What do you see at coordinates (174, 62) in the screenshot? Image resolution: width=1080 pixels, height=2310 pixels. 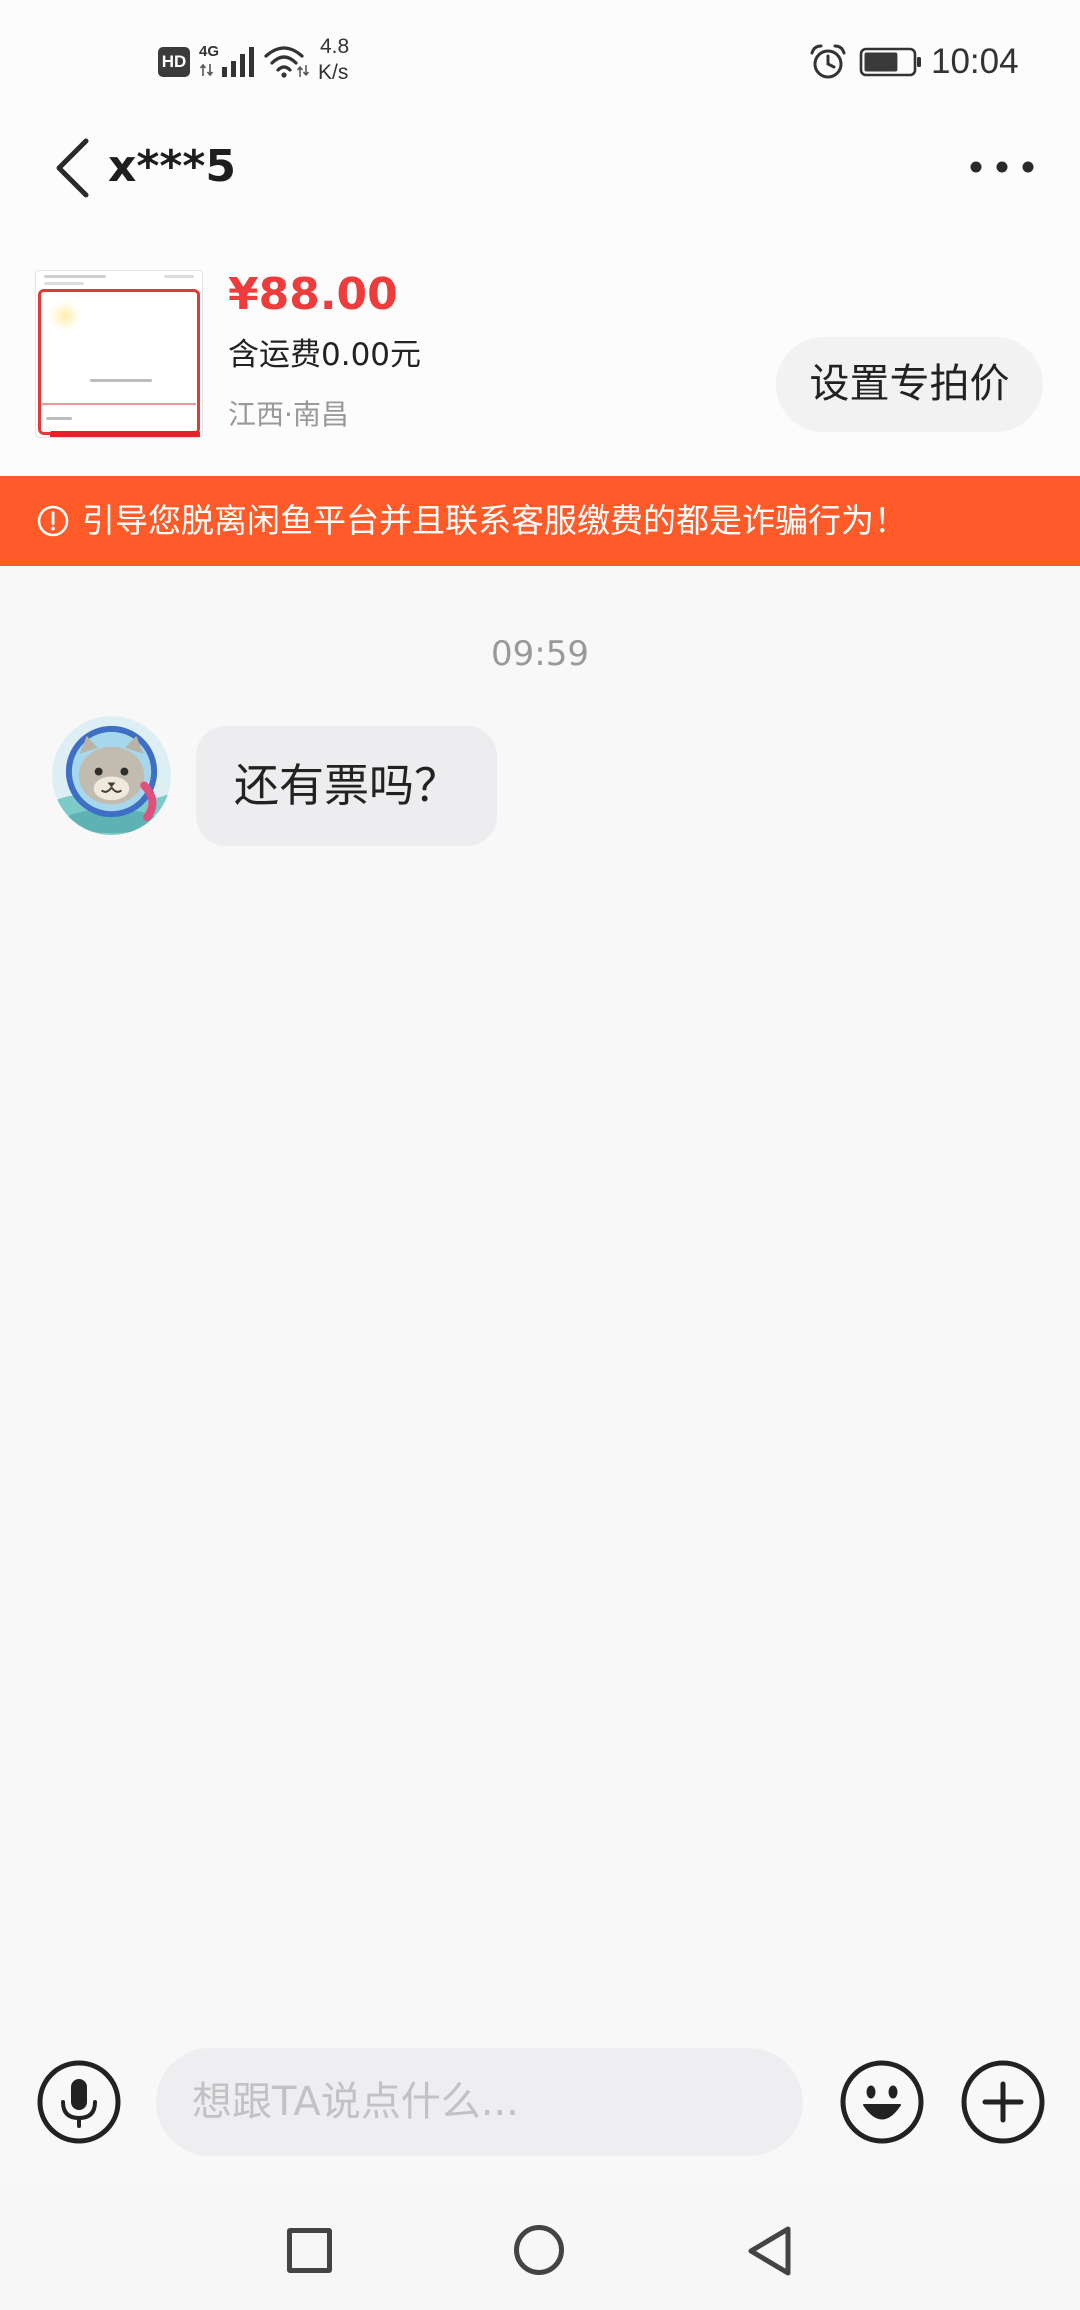 I see `hd-icon: HD` at bounding box center [174, 62].